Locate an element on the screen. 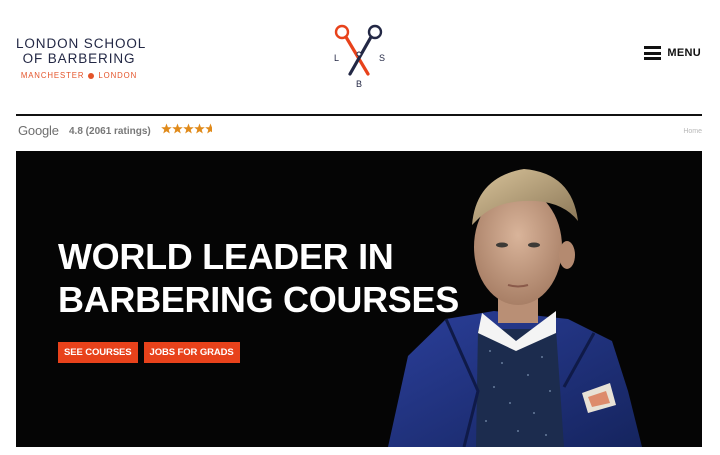 This screenshot has height=455, width=720. menu-label: MENU is located at coordinates (684, 53).